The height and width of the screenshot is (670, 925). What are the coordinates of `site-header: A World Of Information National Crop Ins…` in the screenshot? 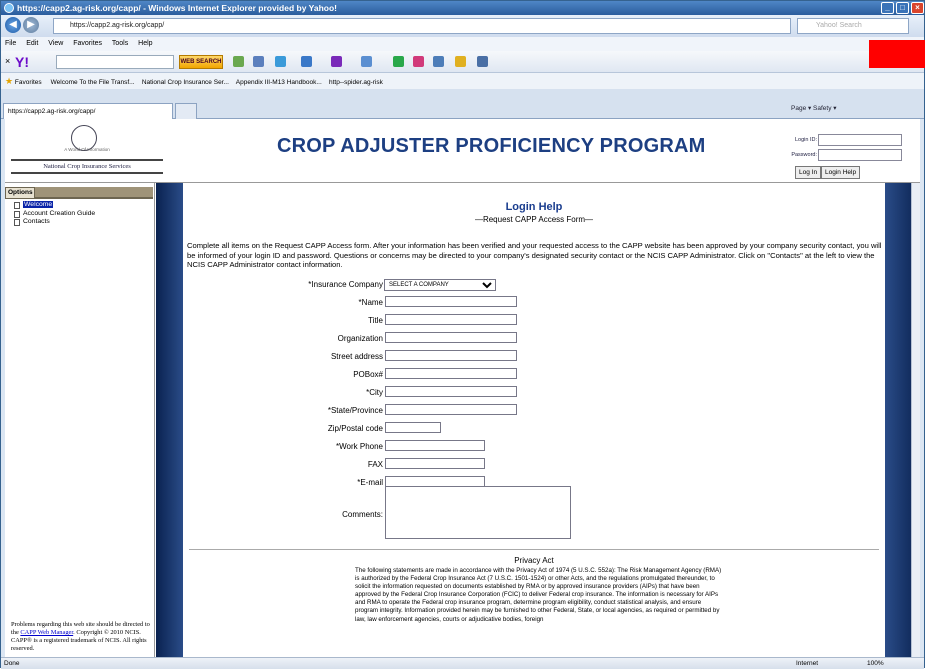 It's located at (462, 151).